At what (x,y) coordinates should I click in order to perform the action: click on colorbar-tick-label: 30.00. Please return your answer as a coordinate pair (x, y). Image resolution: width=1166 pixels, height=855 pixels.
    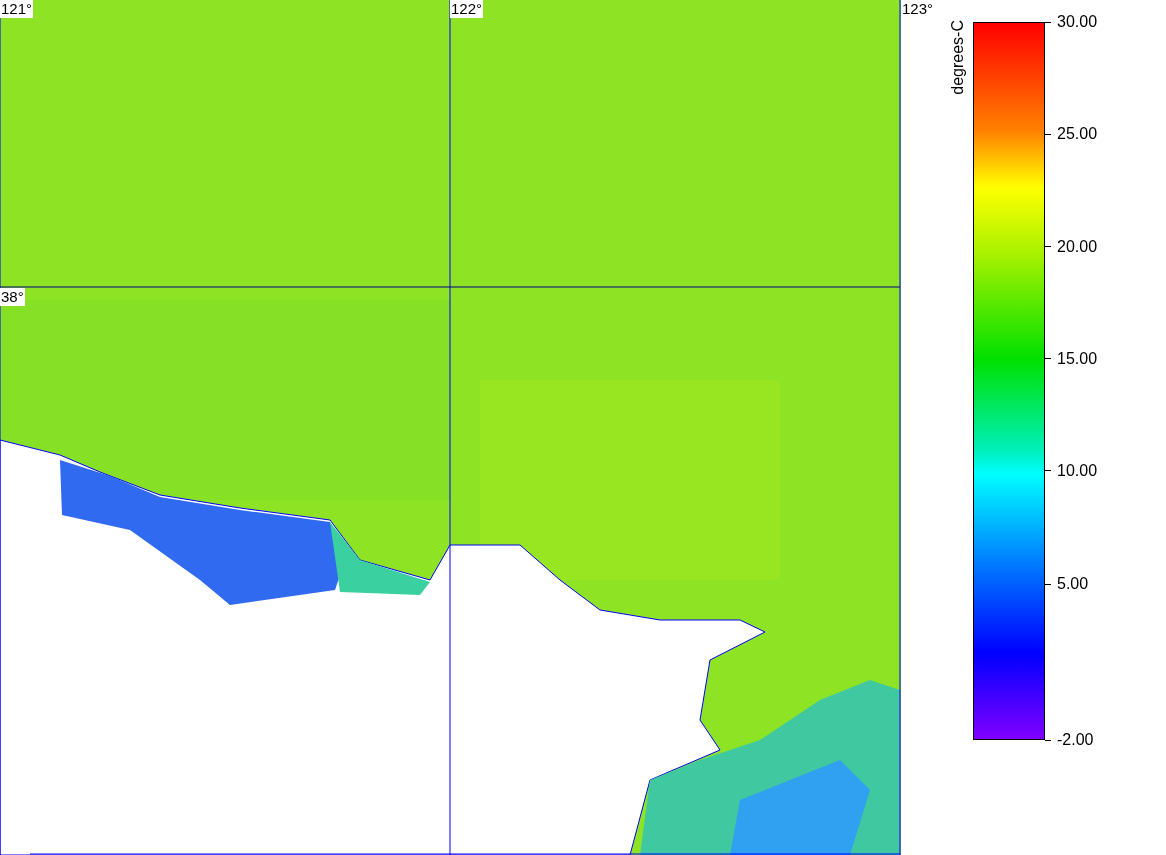
    Looking at the image, I should click on (1077, 22).